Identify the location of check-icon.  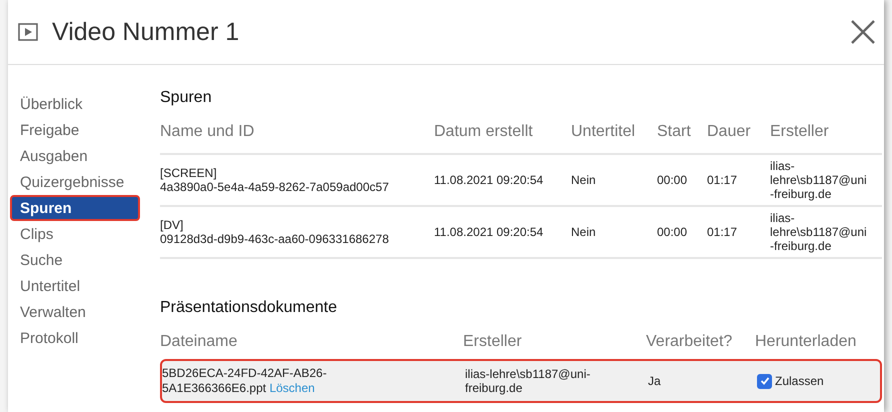
(765, 381).